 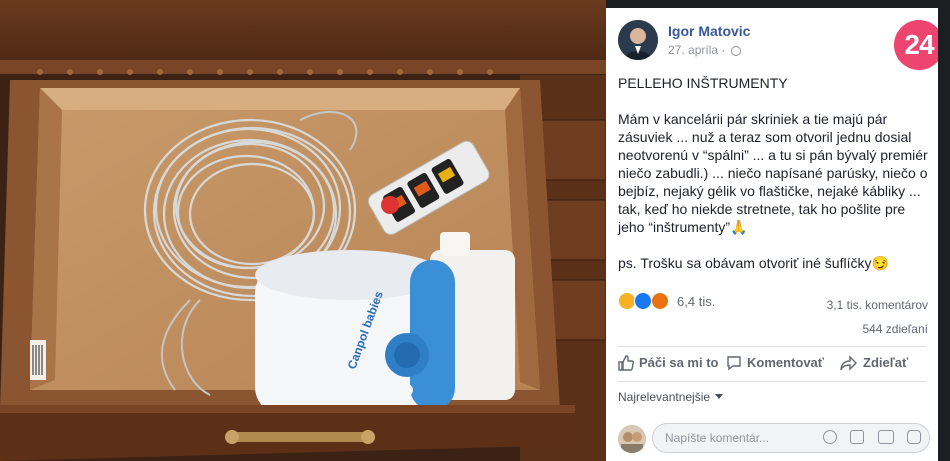 What do you see at coordinates (914, 437) in the screenshot?
I see `sticker-icon` at bounding box center [914, 437].